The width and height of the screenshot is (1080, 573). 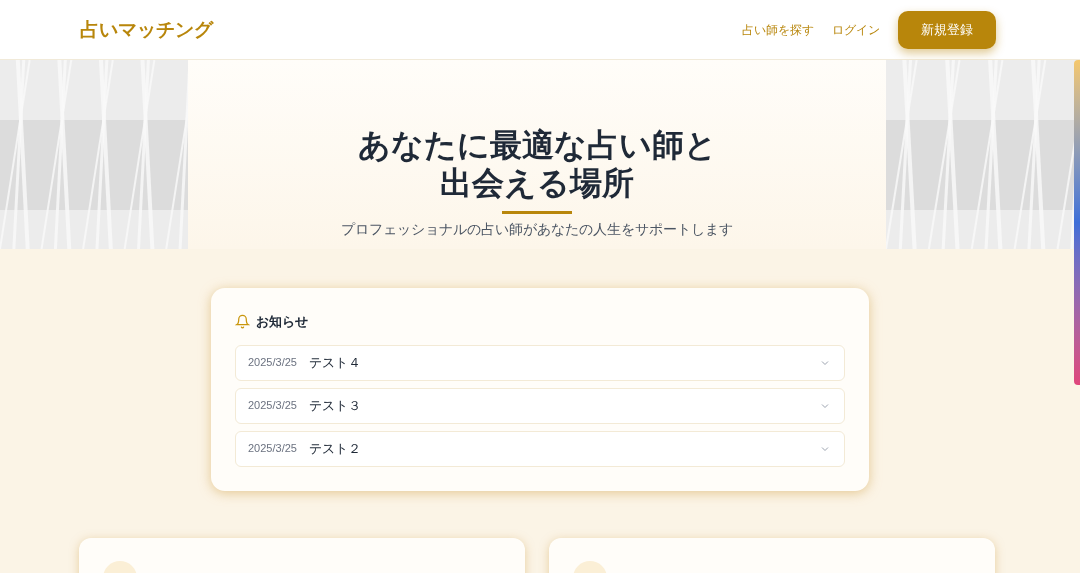 I want to click on notice-item-title: テスト４, so click(x=335, y=362).